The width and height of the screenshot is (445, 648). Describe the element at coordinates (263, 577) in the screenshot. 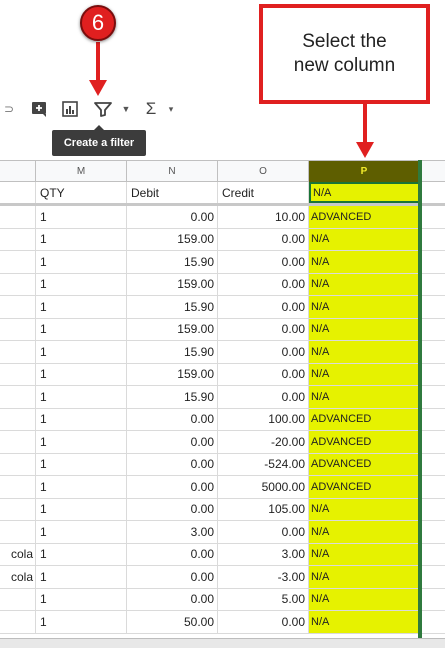

I see `cell-o: -3.00` at that location.